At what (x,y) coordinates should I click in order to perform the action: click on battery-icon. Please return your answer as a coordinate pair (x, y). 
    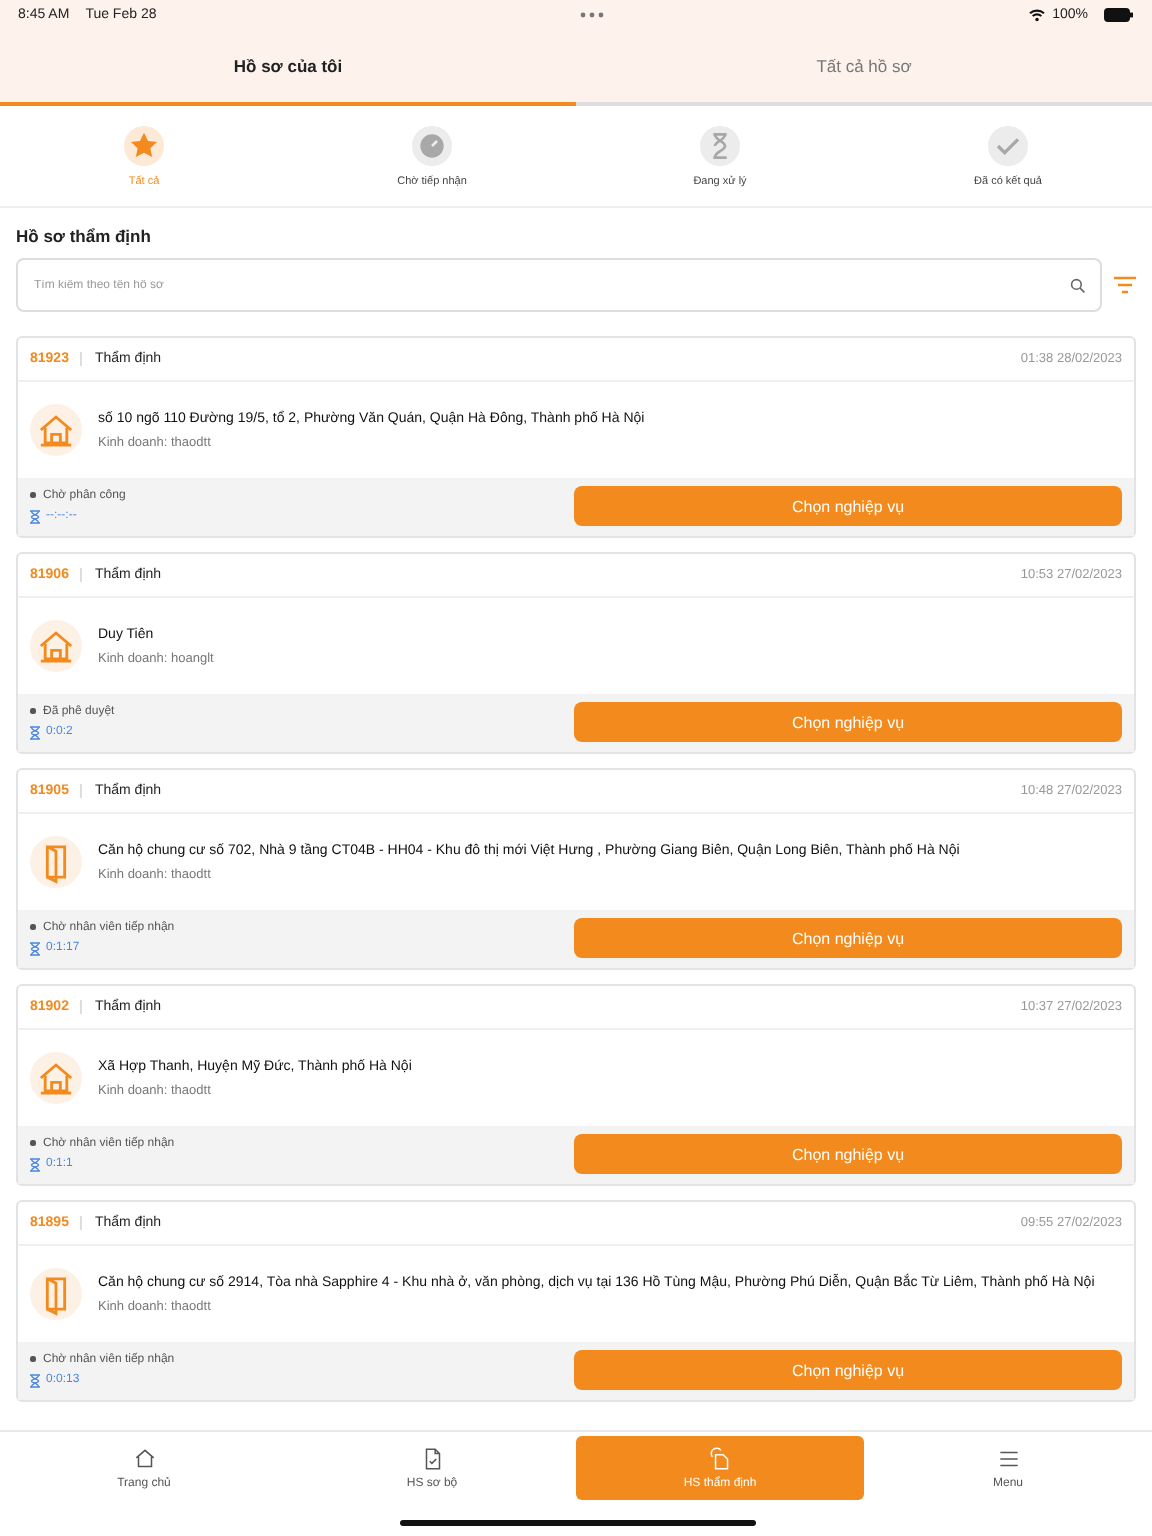
    Looking at the image, I should click on (1119, 15).